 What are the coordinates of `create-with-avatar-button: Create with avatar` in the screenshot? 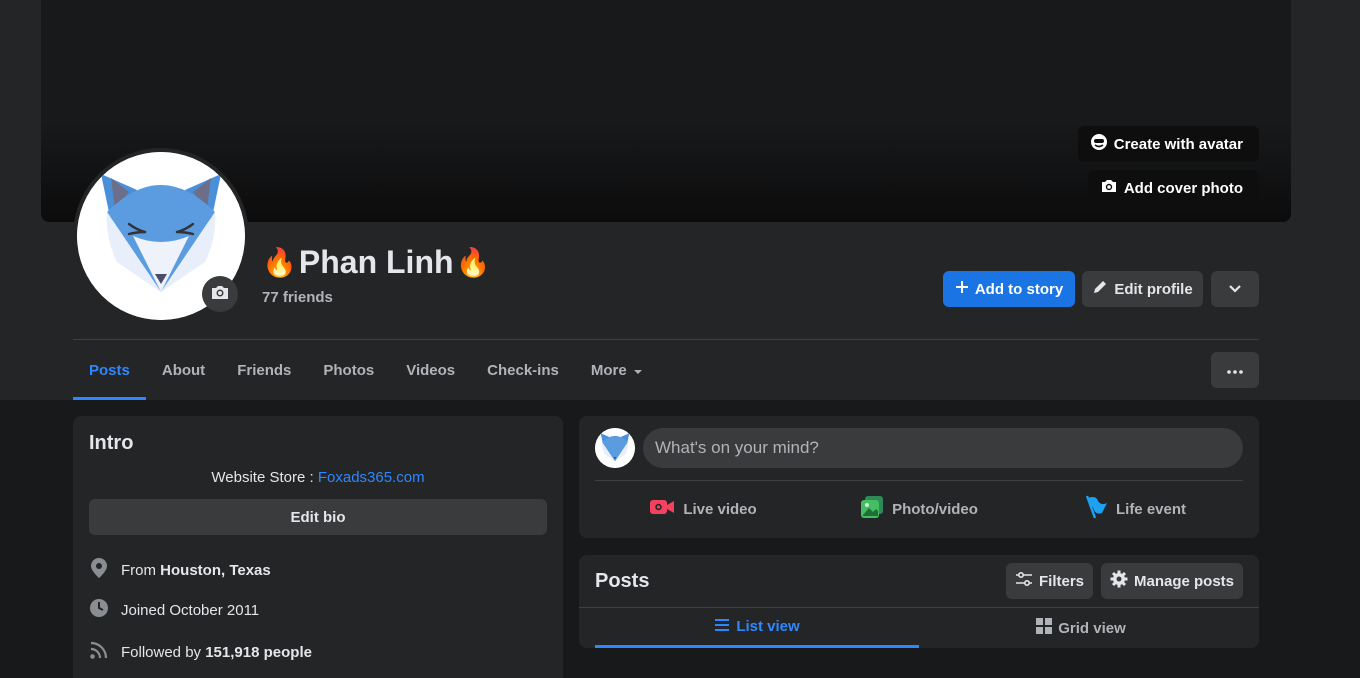 It's located at (1168, 144).